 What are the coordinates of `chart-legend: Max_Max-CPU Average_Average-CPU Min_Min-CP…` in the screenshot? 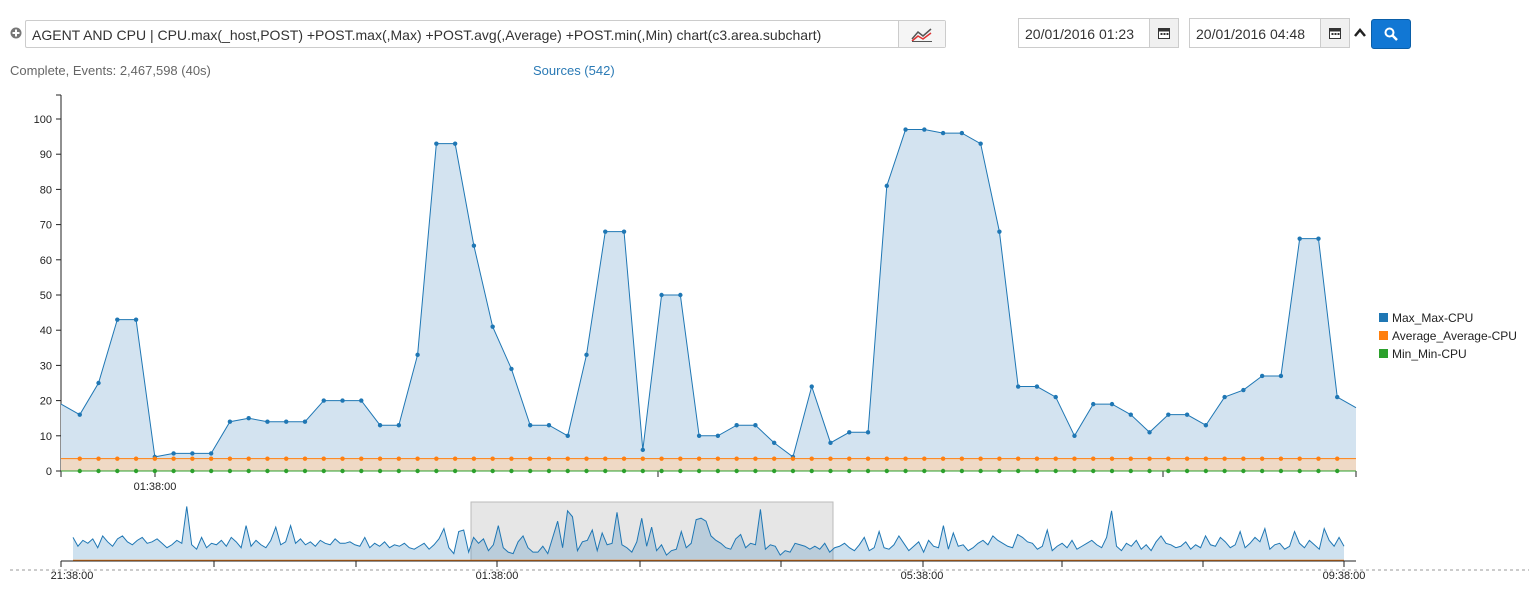 It's located at (1448, 336).